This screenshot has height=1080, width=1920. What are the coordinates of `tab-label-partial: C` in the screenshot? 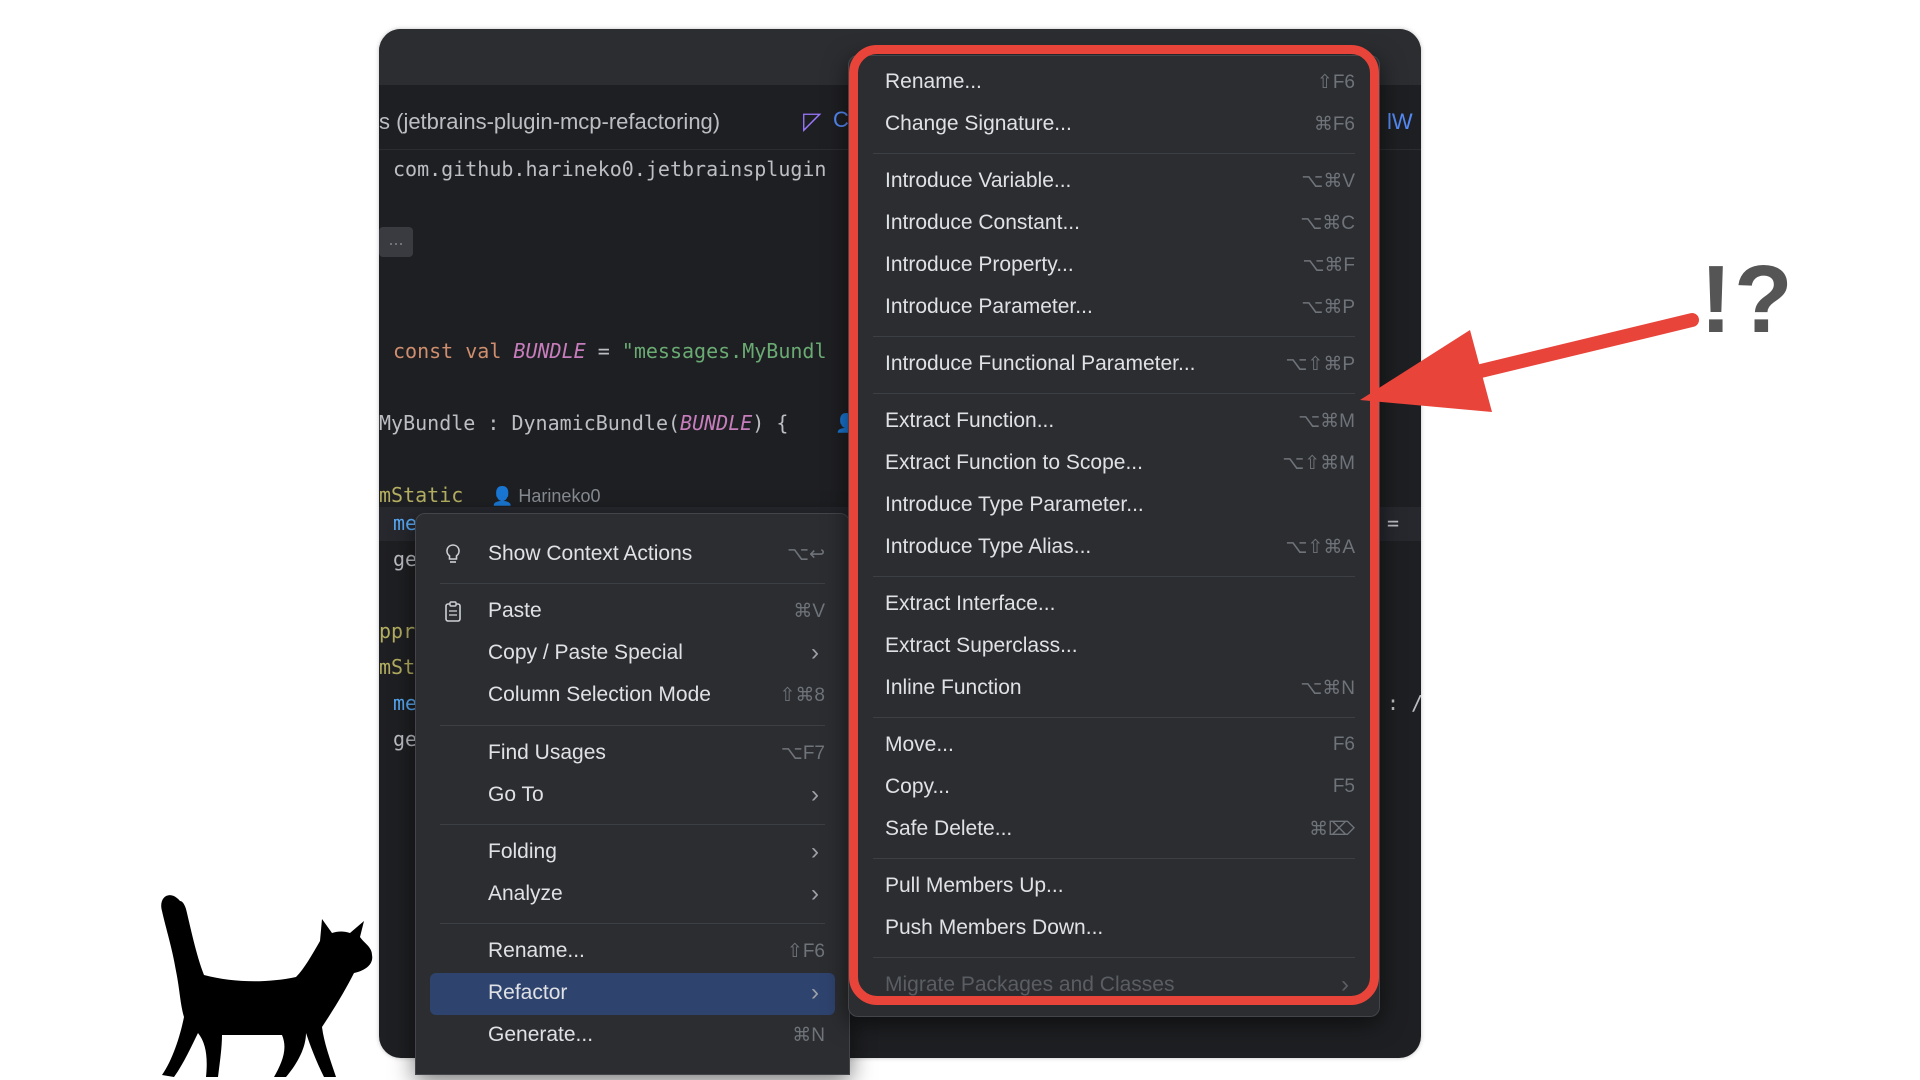 It's located at (841, 120).